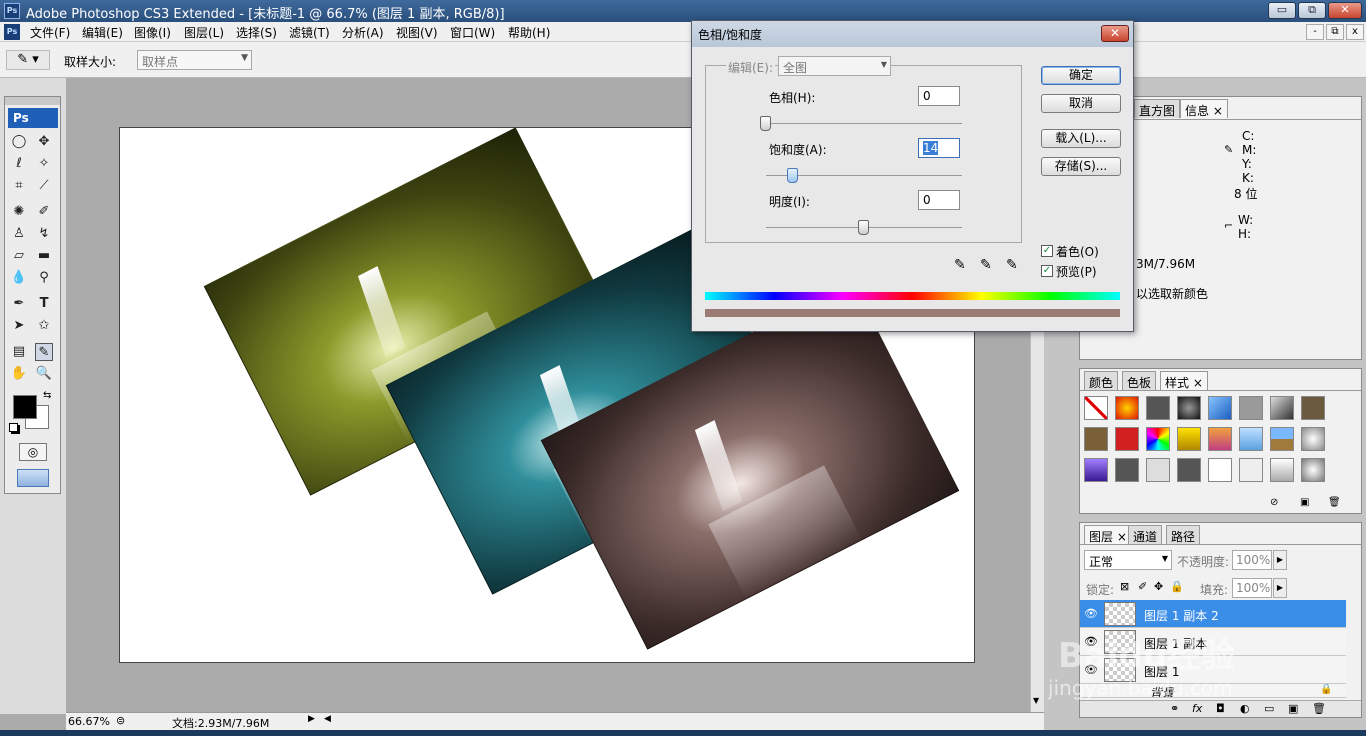 The image size is (1366, 736). I want to click on tab-styles: 样式 ×, so click(1184, 380).